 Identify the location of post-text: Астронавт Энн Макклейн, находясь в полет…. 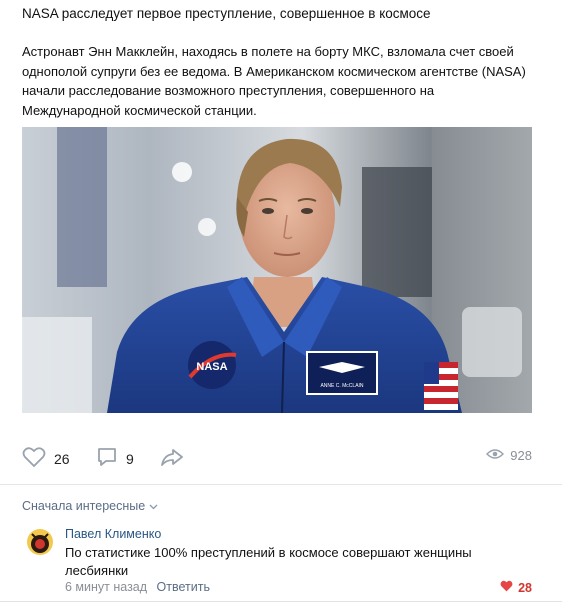
(274, 81).